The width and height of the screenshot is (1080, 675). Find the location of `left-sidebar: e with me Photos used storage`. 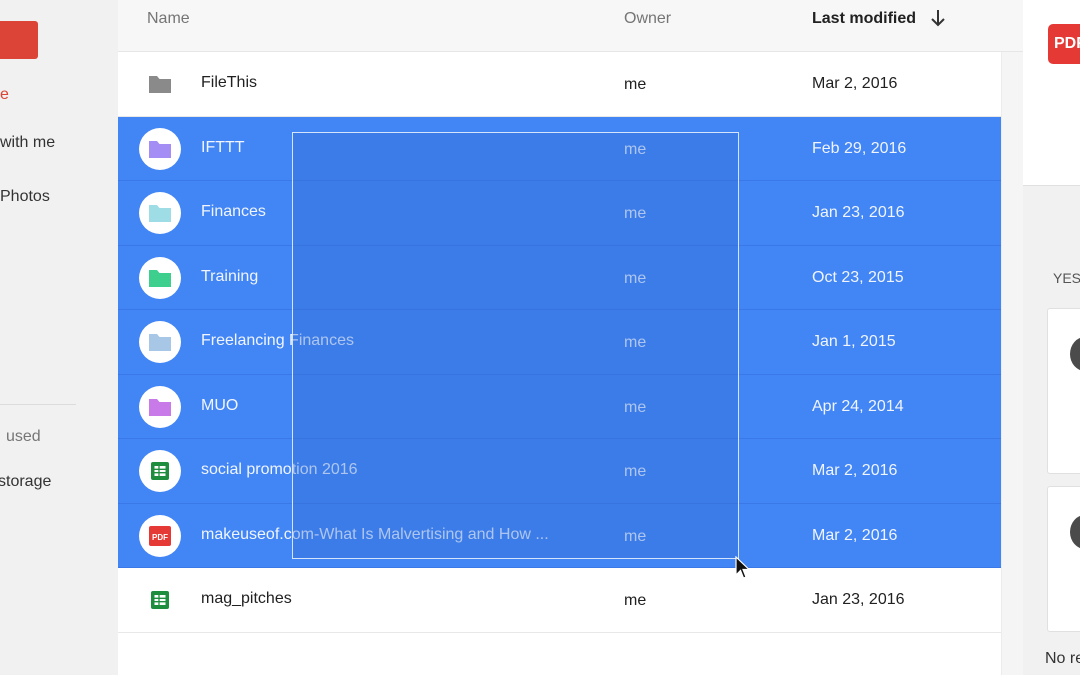

left-sidebar: e with me Photos used storage is located at coordinates (59, 337).